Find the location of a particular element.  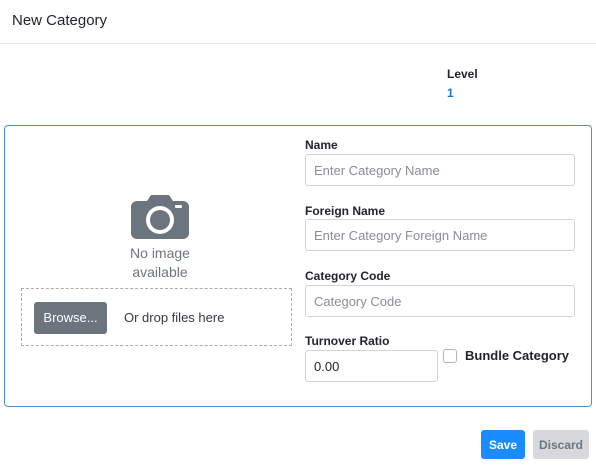

foreign-name-label: Foreign Name is located at coordinates (345, 211).